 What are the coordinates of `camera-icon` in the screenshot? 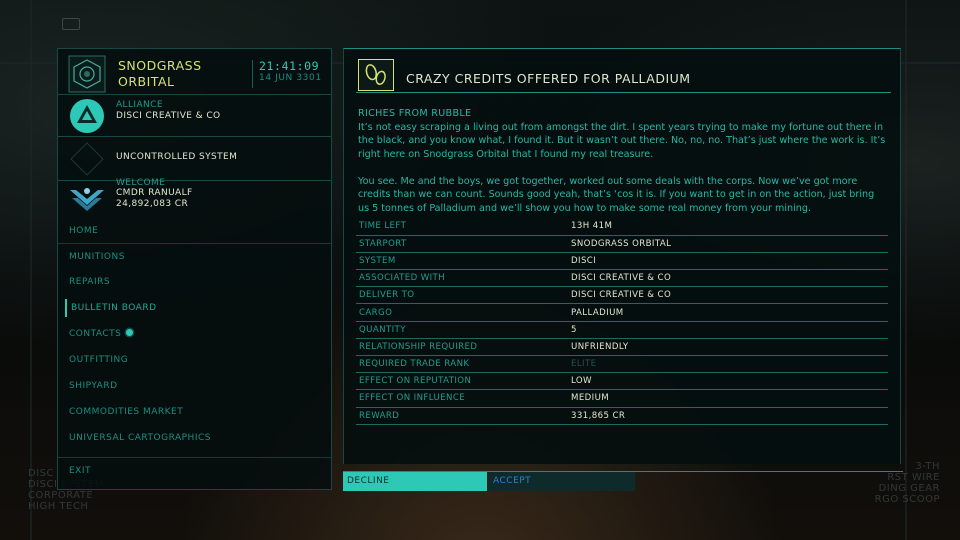 It's located at (71, 24).